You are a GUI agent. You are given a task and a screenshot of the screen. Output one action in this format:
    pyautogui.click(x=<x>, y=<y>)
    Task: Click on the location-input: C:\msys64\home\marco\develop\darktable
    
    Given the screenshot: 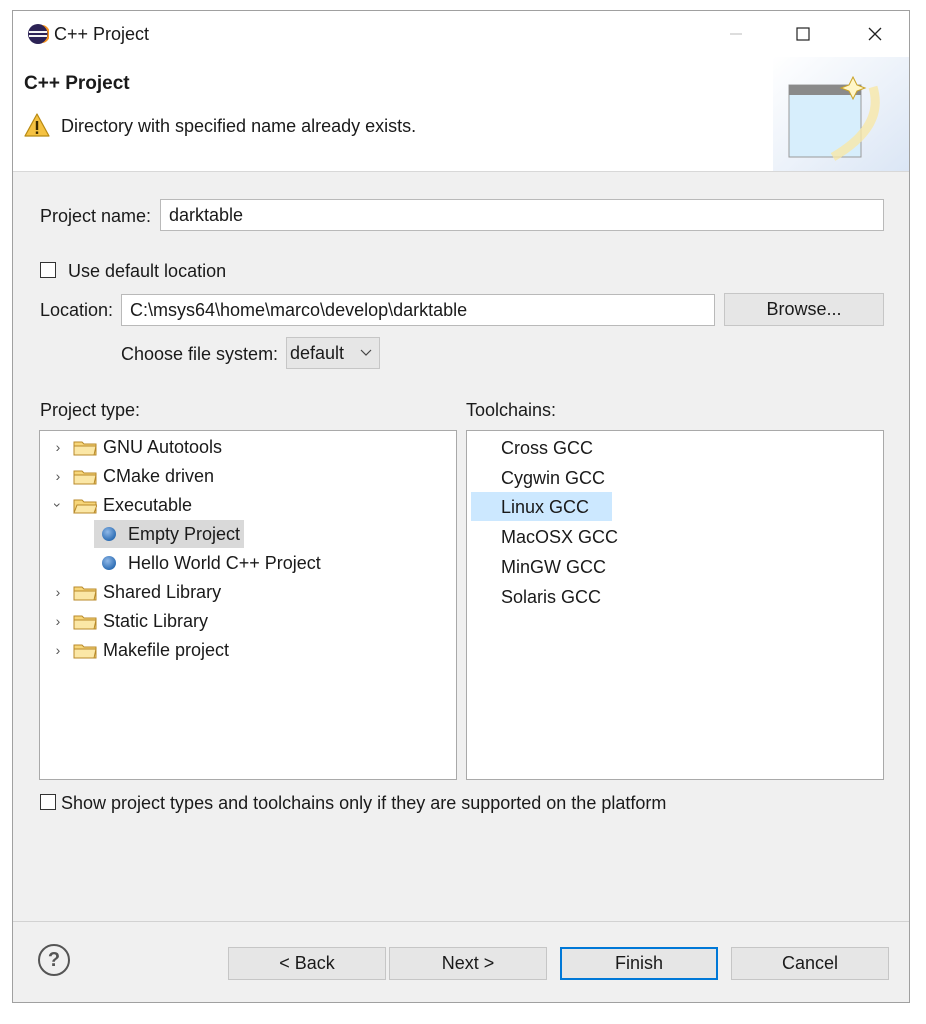 What is the action you would take?
    pyautogui.click(x=418, y=310)
    